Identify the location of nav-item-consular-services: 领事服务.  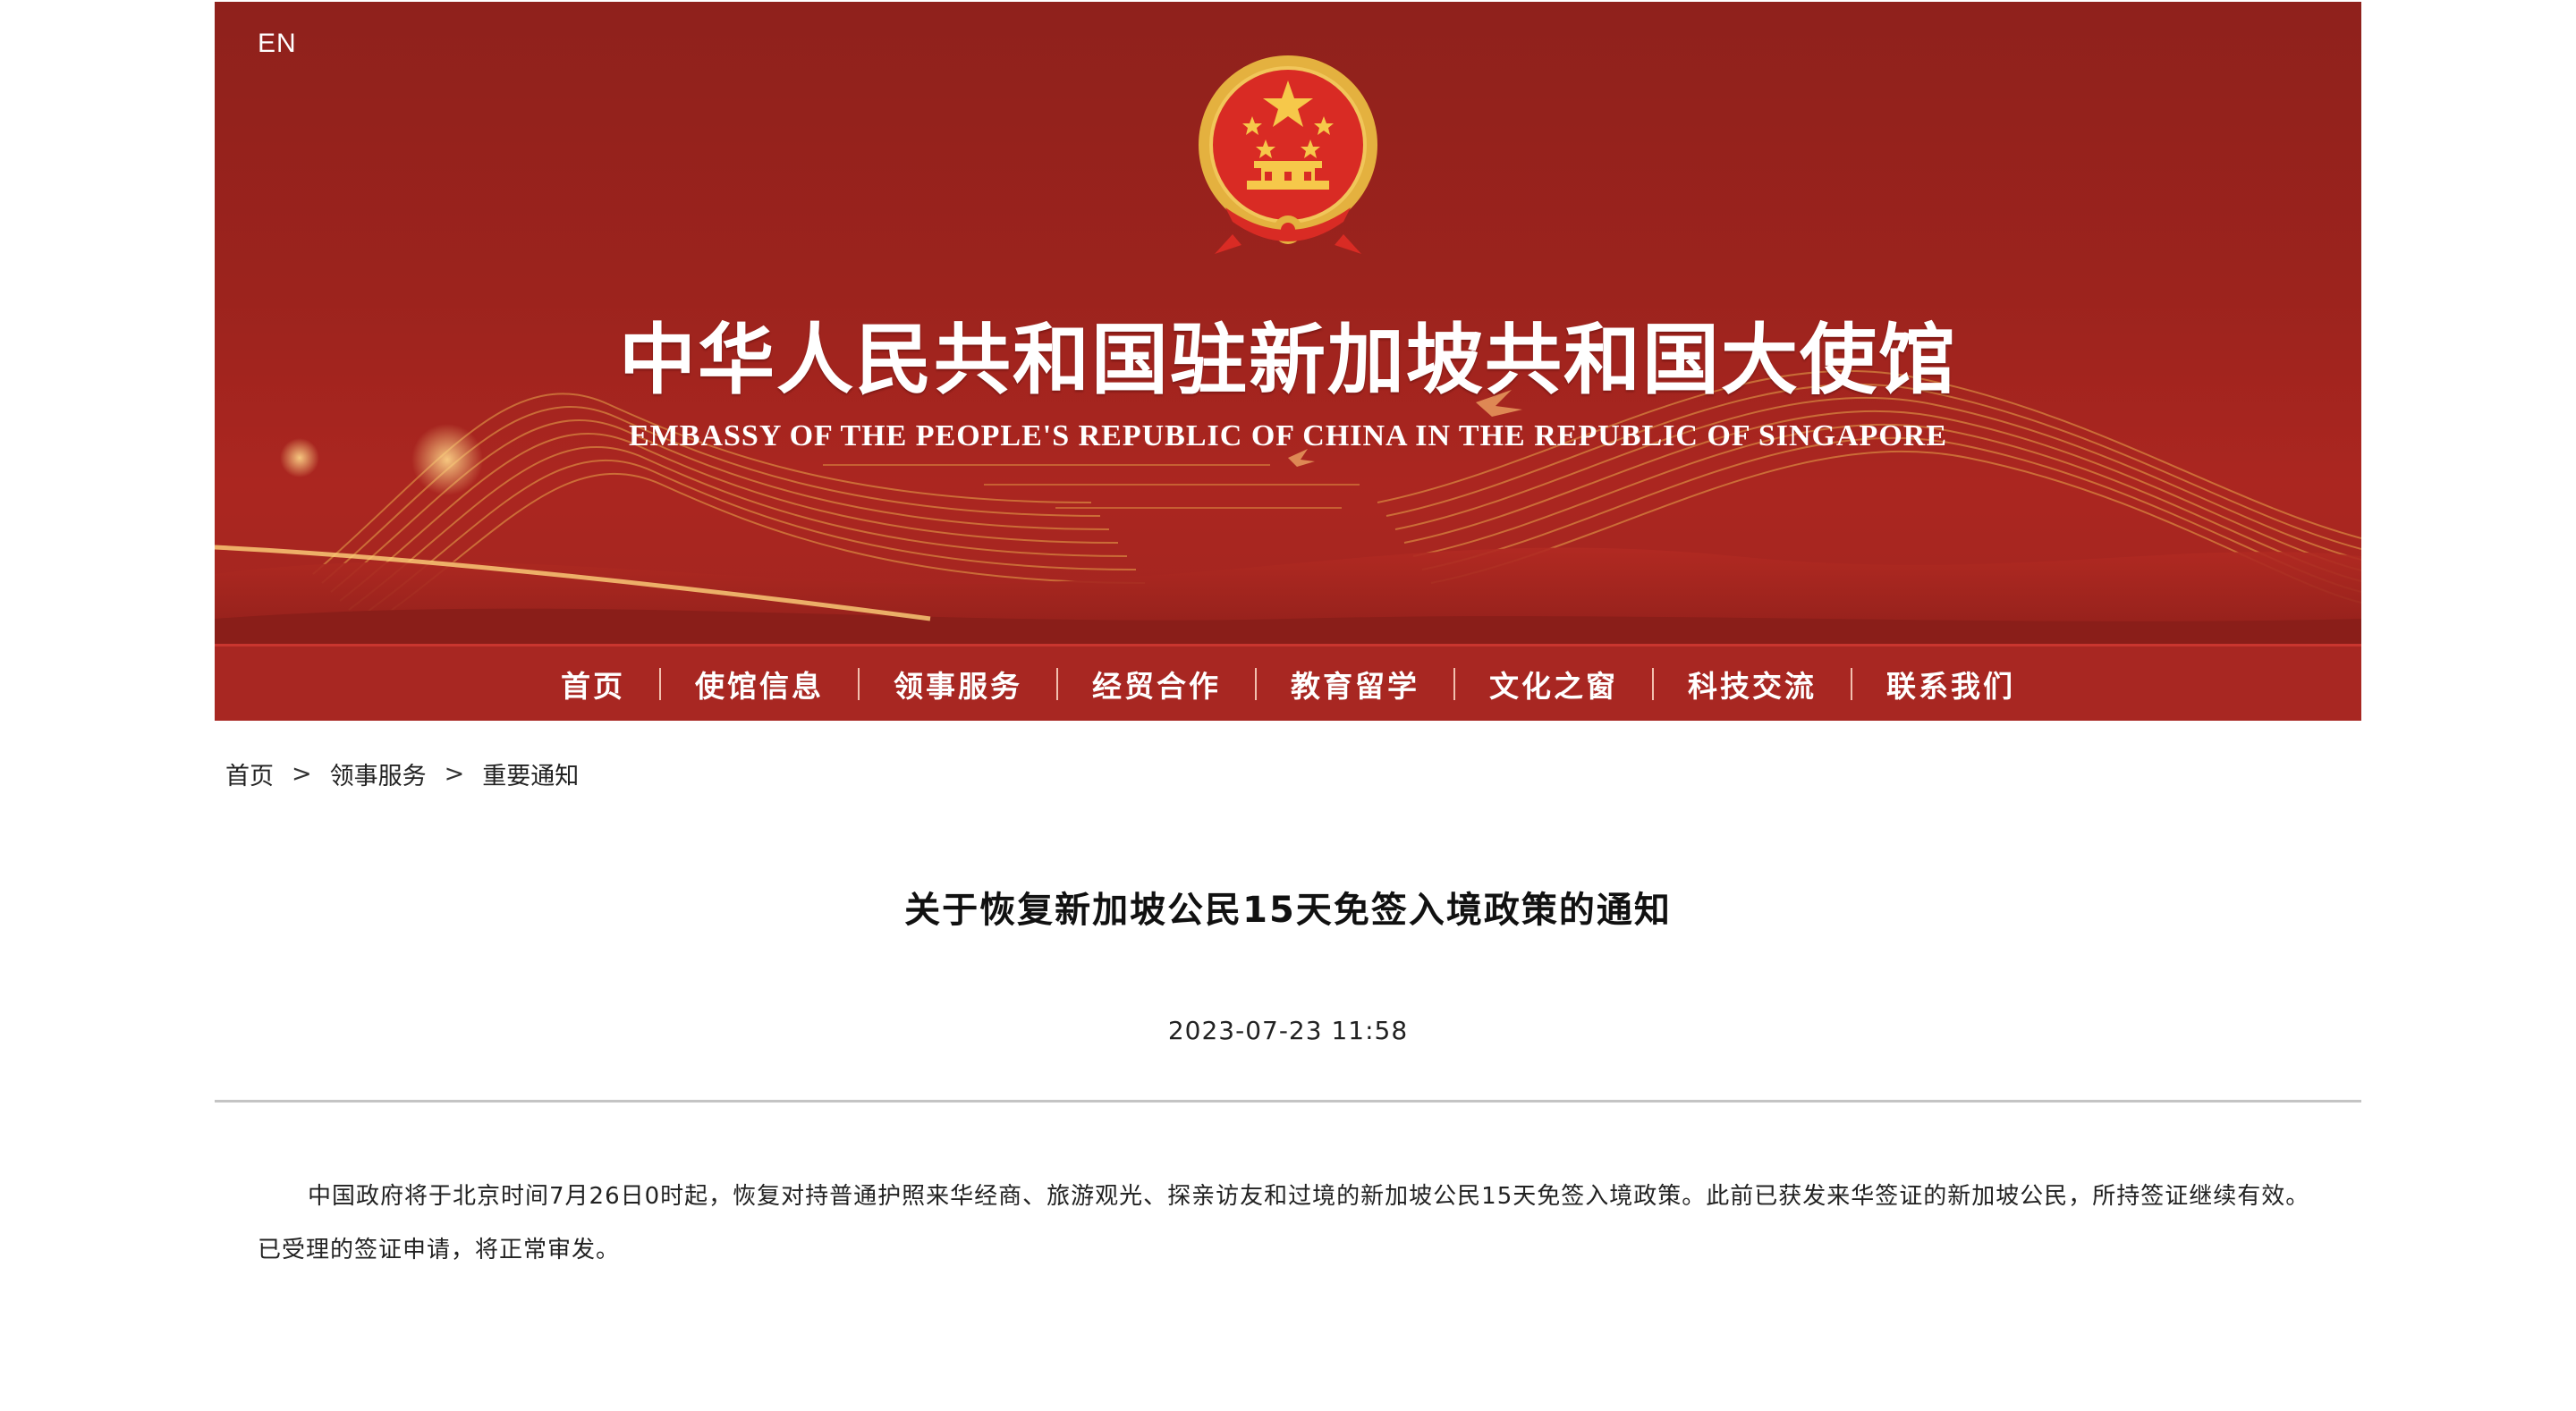
(958, 684).